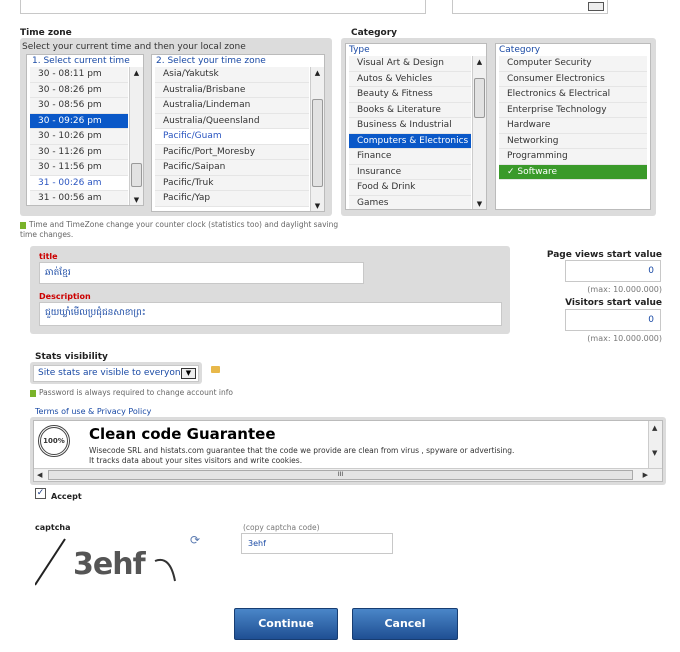 The image size is (680, 652). Describe the element at coordinates (48, 256) in the screenshot. I see `title-label: title` at that location.